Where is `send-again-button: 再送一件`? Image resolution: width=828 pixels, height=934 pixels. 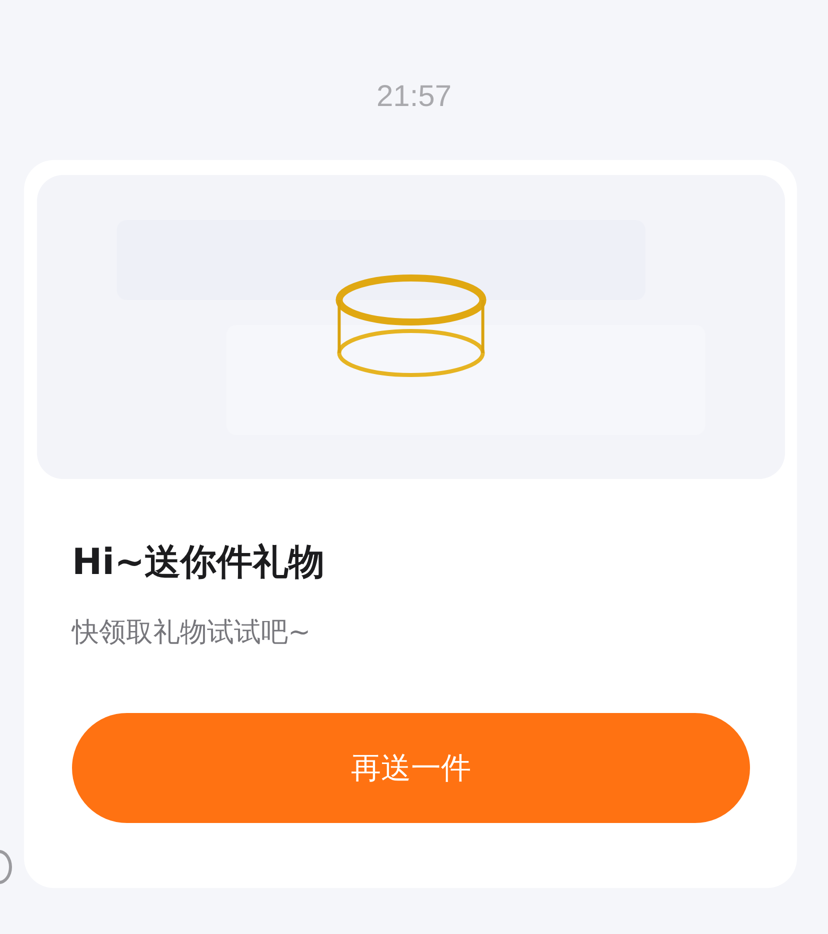
send-again-button: 再送一件 is located at coordinates (411, 768).